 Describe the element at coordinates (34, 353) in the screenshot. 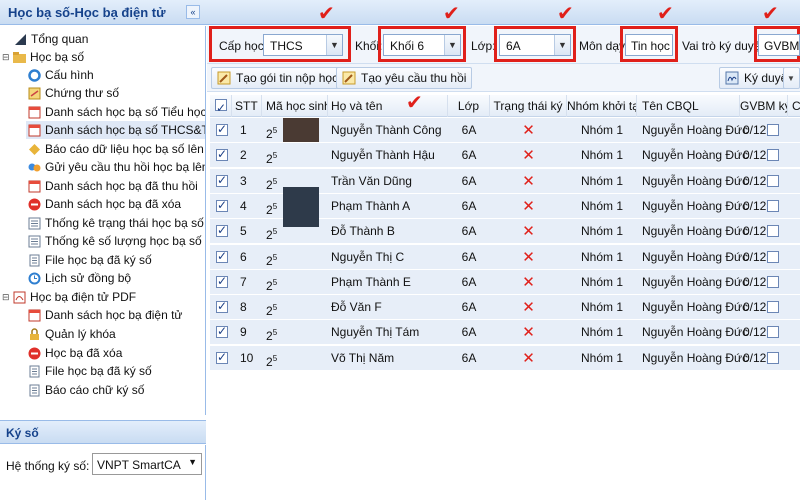

I see `delete-icon` at that location.